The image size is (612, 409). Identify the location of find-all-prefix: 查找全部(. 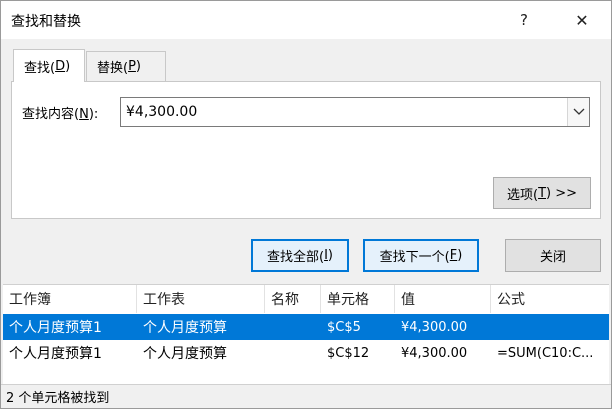
(296, 257).